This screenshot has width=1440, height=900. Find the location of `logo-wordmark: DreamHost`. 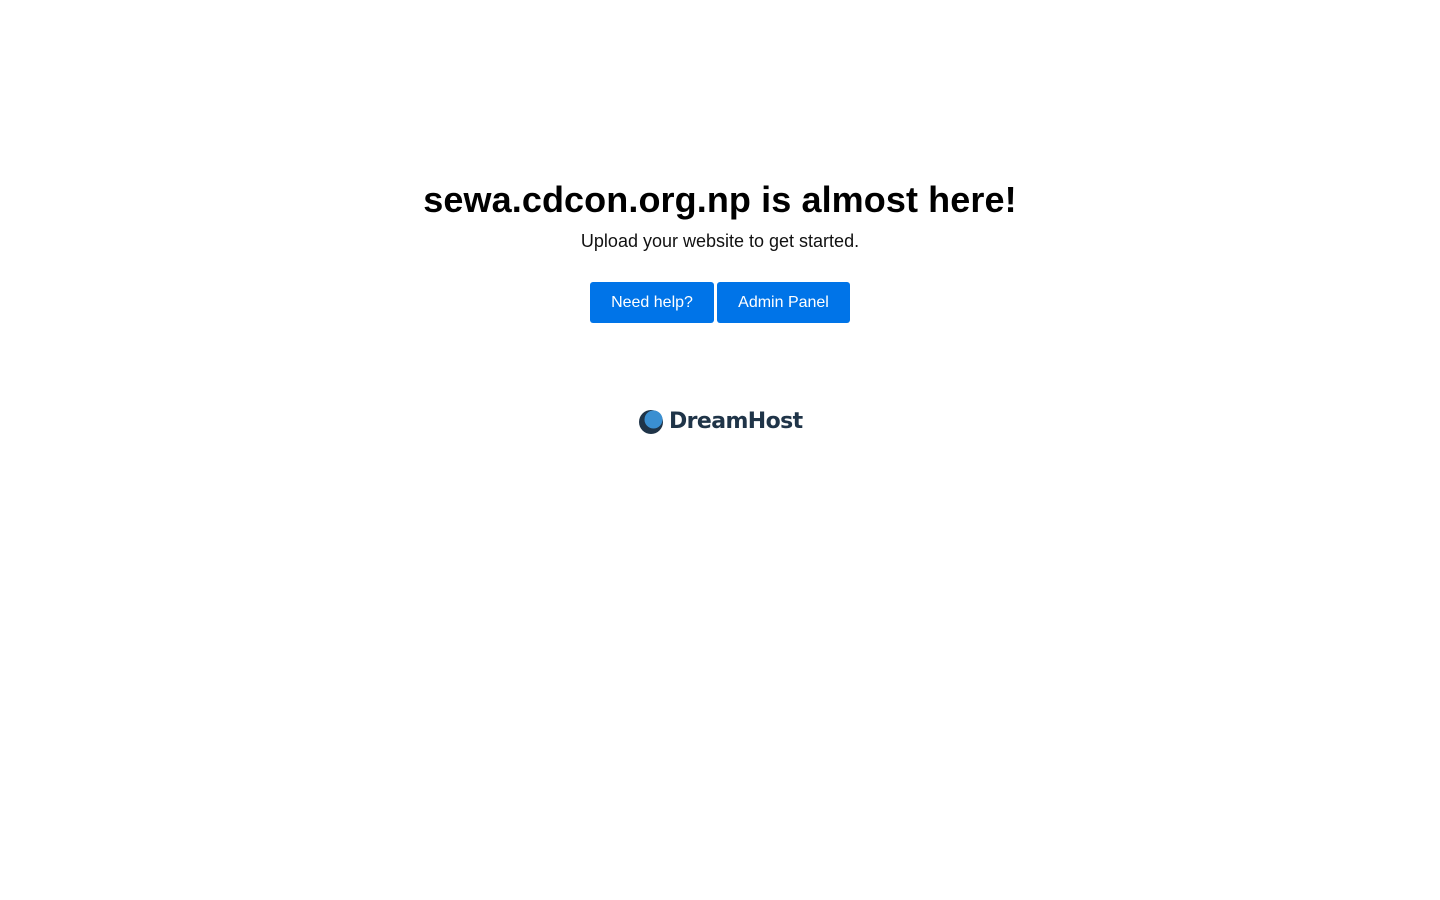

logo-wordmark: DreamHost is located at coordinates (736, 421).